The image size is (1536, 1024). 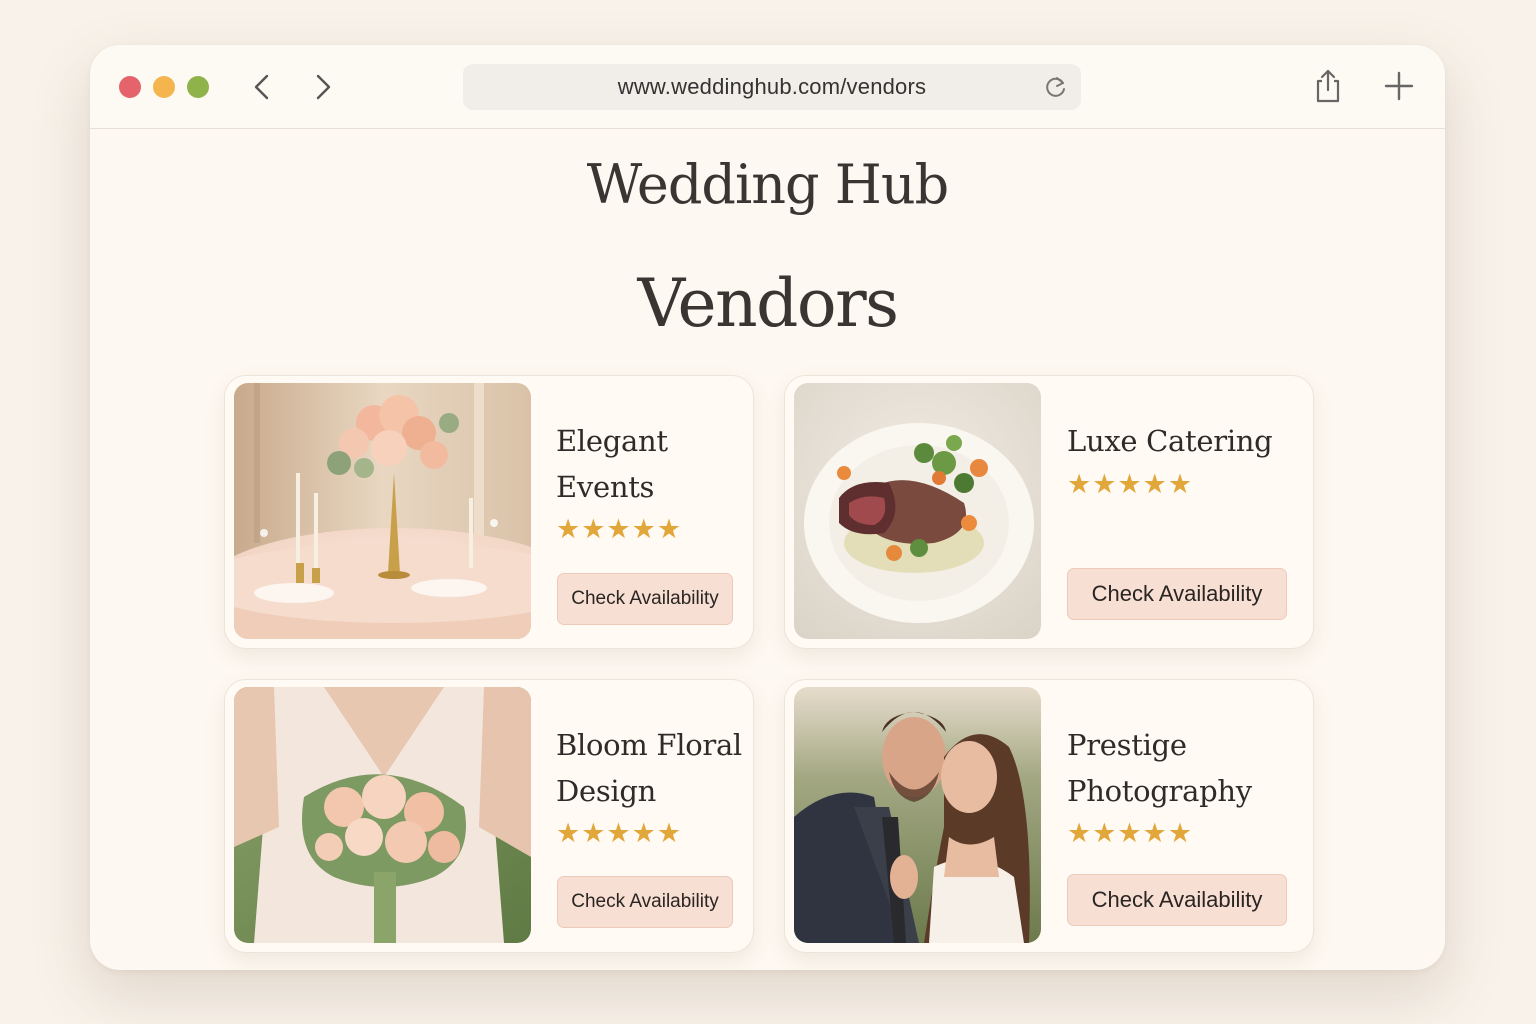 What do you see at coordinates (612, 464) in the screenshot?
I see `vendor-name: Elegant Events` at bounding box center [612, 464].